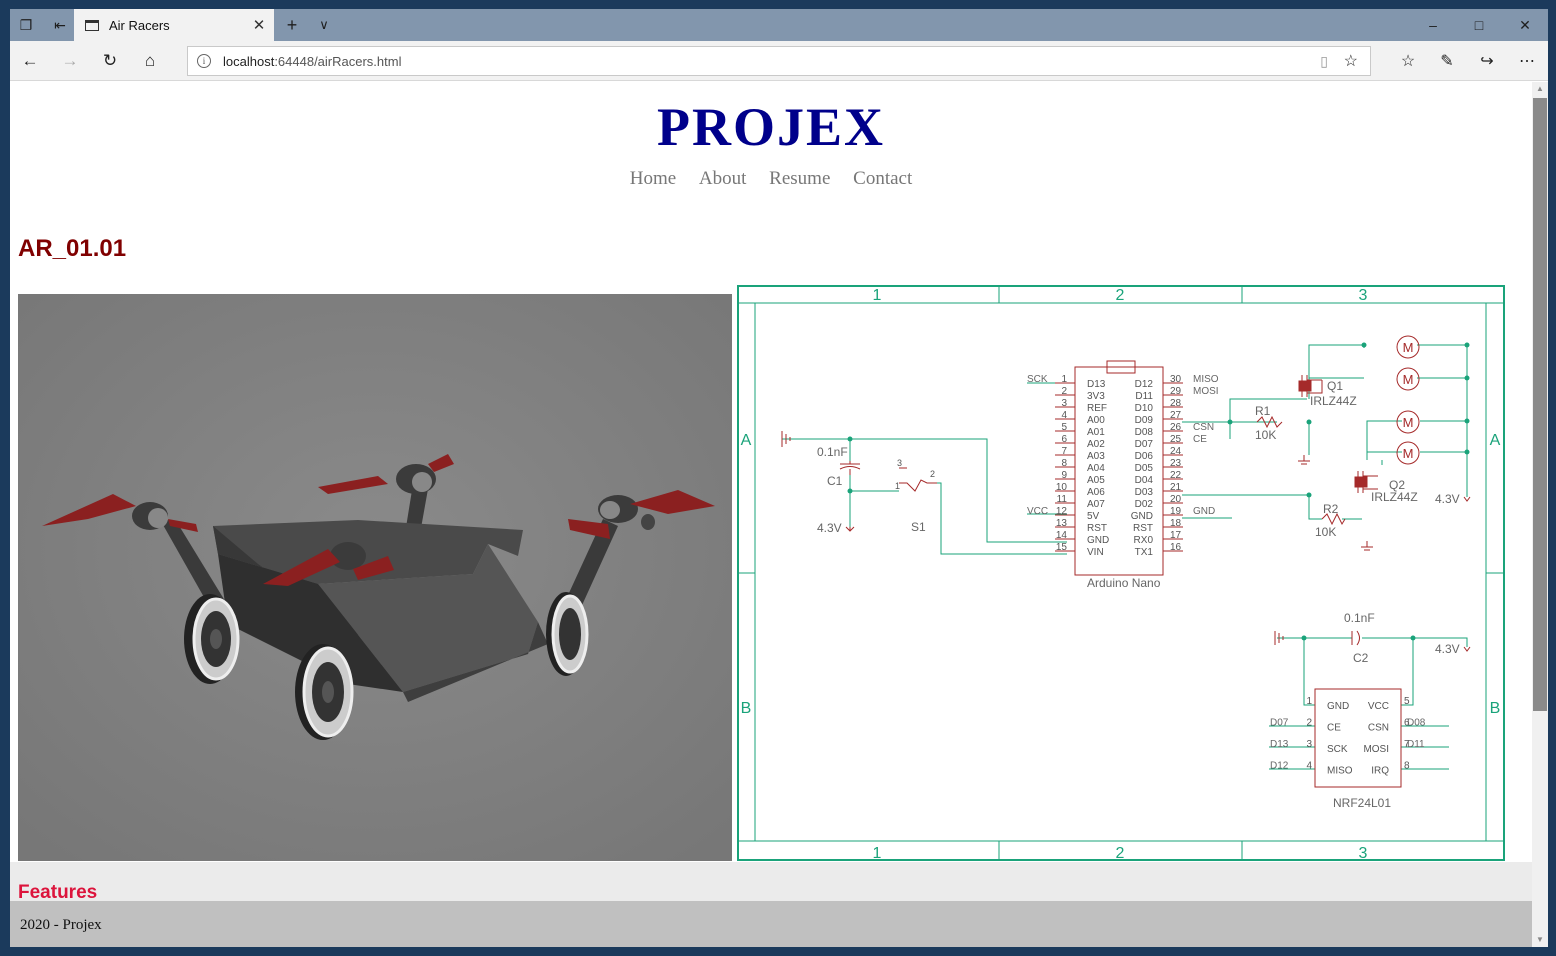 Image resolution: width=1556 pixels, height=956 pixels. Describe the element at coordinates (1265, 435) in the screenshot. I see `r1-value: 10K` at that location.